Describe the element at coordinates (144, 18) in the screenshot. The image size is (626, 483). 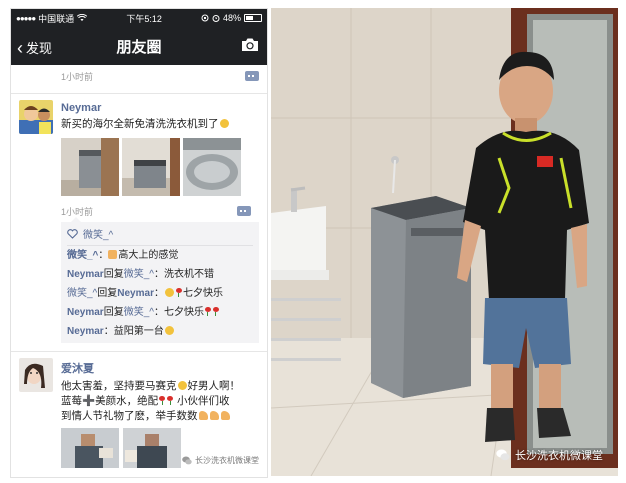
I see `status-time: 下午5:12` at that location.